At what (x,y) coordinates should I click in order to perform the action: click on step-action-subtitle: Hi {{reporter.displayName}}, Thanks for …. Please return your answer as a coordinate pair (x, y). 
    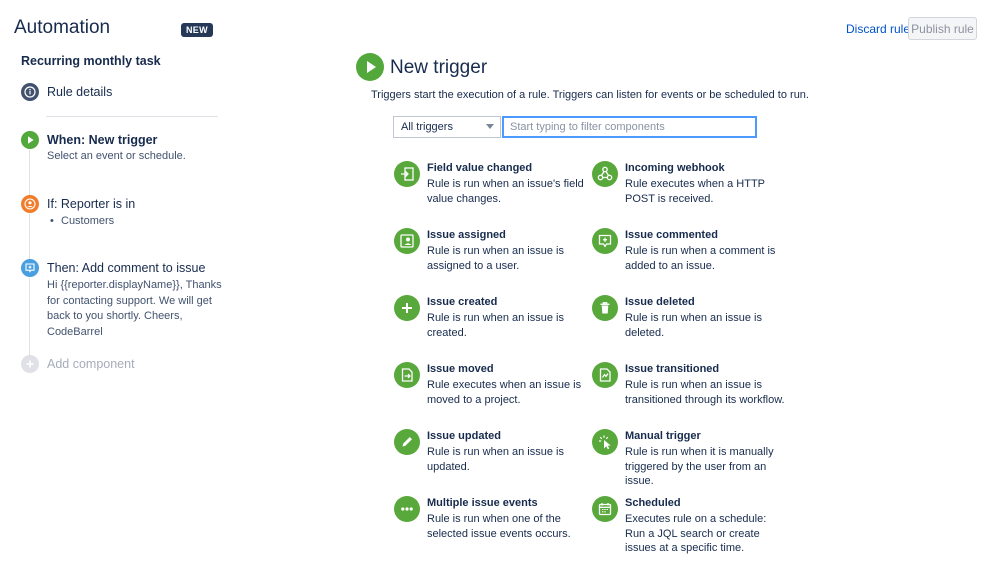
    Looking at the image, I should click on (134, 308).